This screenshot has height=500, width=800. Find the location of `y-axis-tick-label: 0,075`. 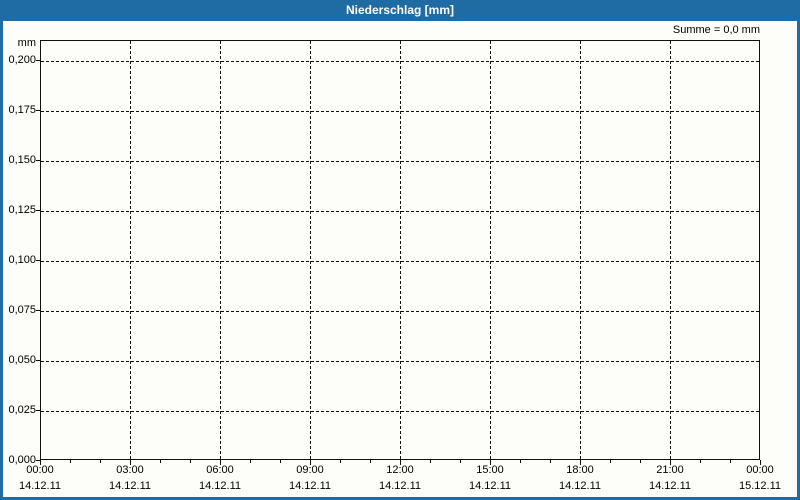

y-axis-tick-label: 0,075 is located at coordinates (22, 310).